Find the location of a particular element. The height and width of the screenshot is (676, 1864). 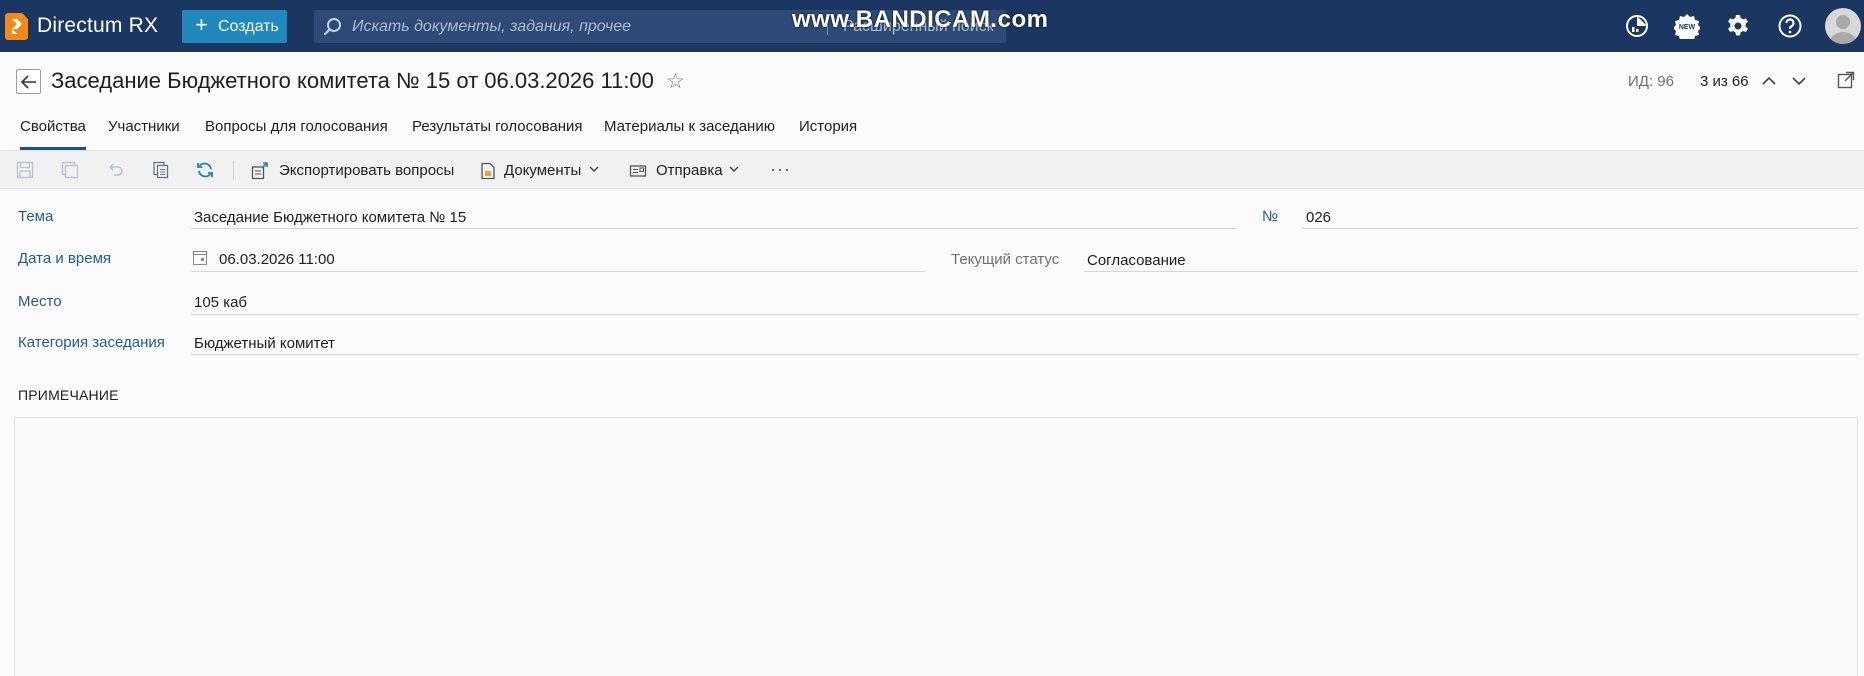

calendar-icon is located at coordinates (200, 257).